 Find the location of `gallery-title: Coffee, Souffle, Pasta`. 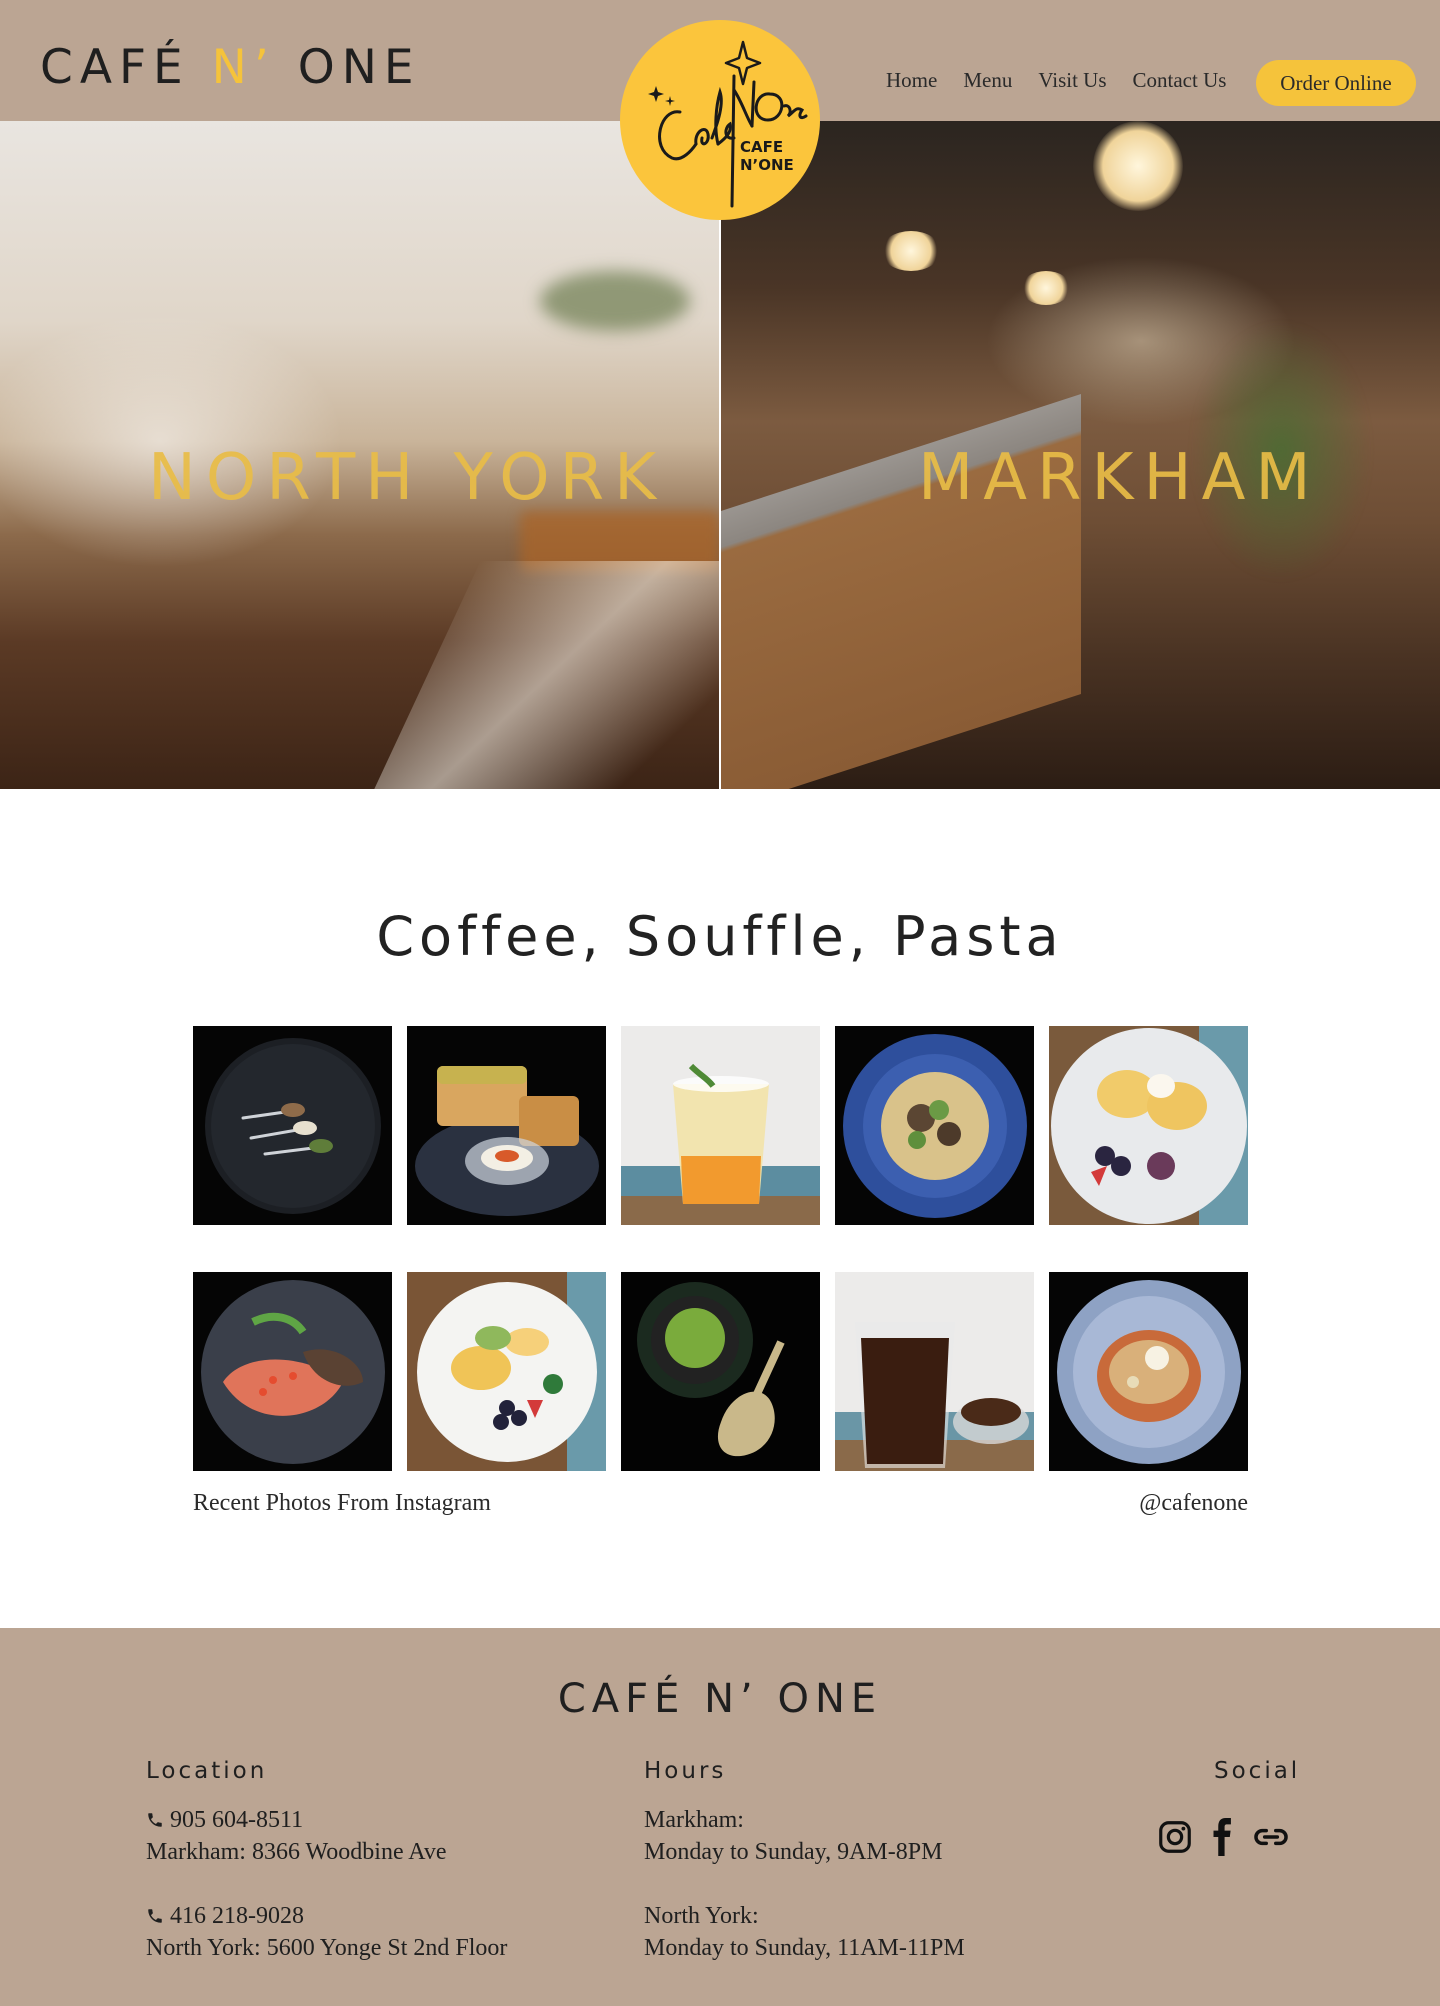

gallery-title: Coffee, Souffle, Pasta is located at coordinates (720, 936).